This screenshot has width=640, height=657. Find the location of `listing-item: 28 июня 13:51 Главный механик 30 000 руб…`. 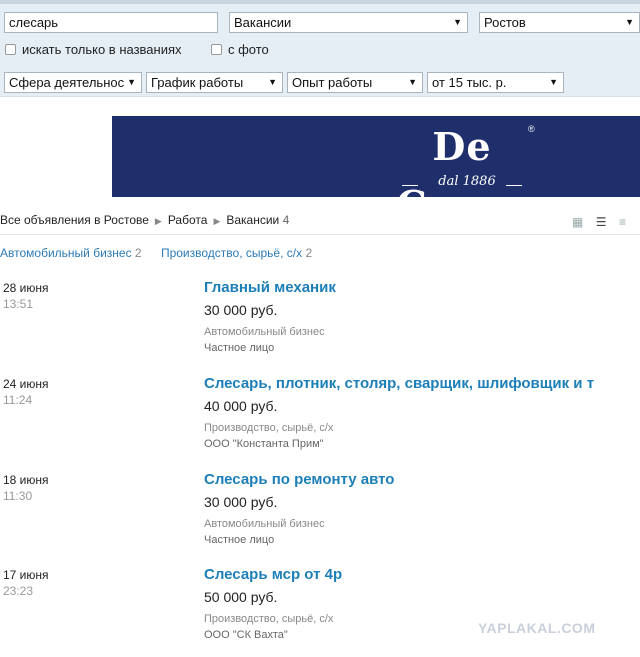

listing-item: 28 июня 13:51 Главный механик 30 000 руб… is located at coordinates (320, 326).